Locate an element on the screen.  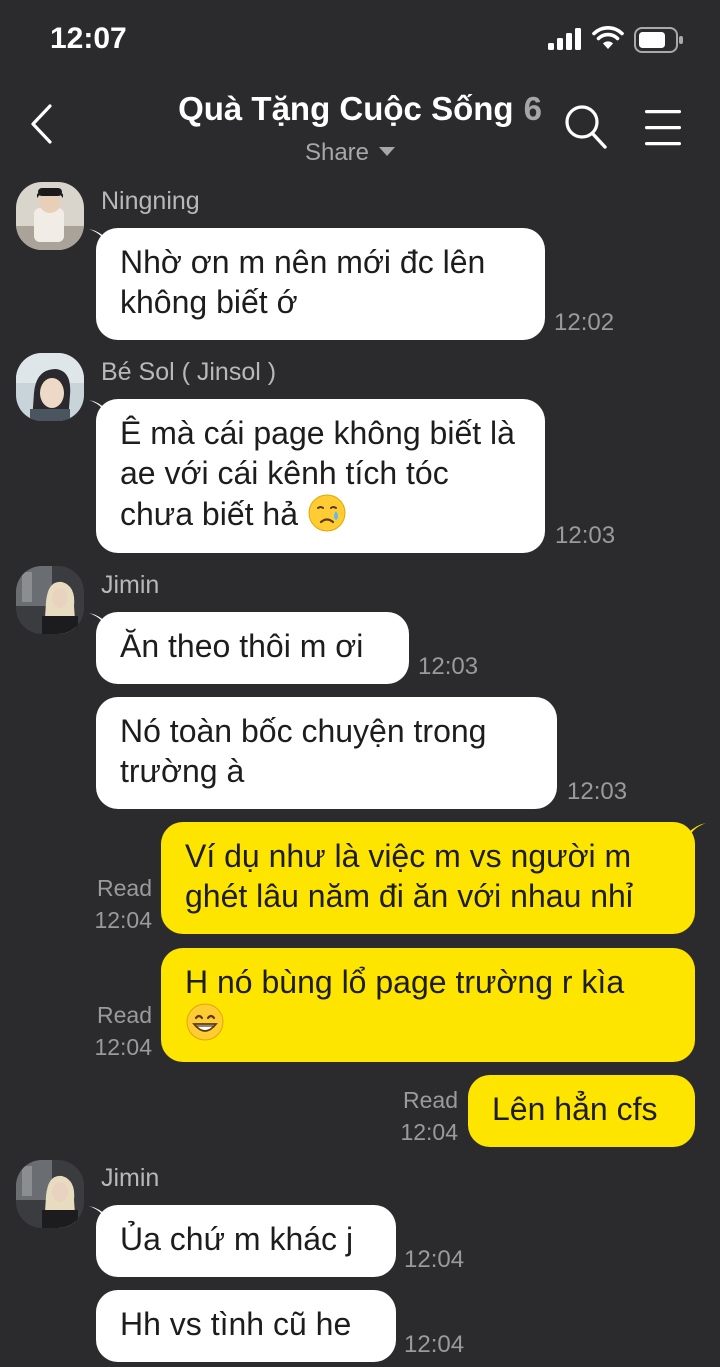
message-text: Hh vs tình cũ he is located at coordinates (236, 1324).